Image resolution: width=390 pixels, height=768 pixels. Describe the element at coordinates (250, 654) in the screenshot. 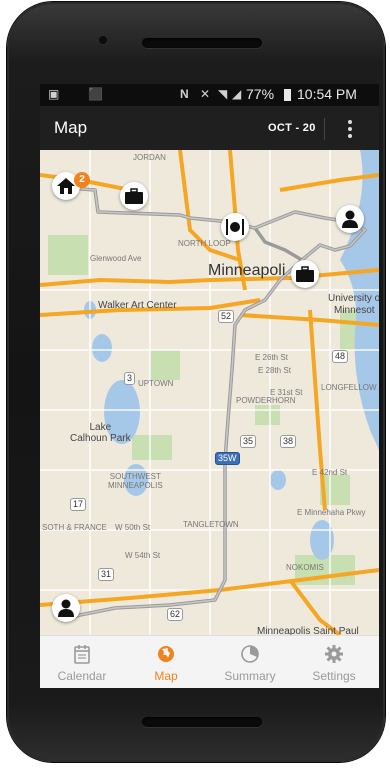

I see `summary-icon` at that location.